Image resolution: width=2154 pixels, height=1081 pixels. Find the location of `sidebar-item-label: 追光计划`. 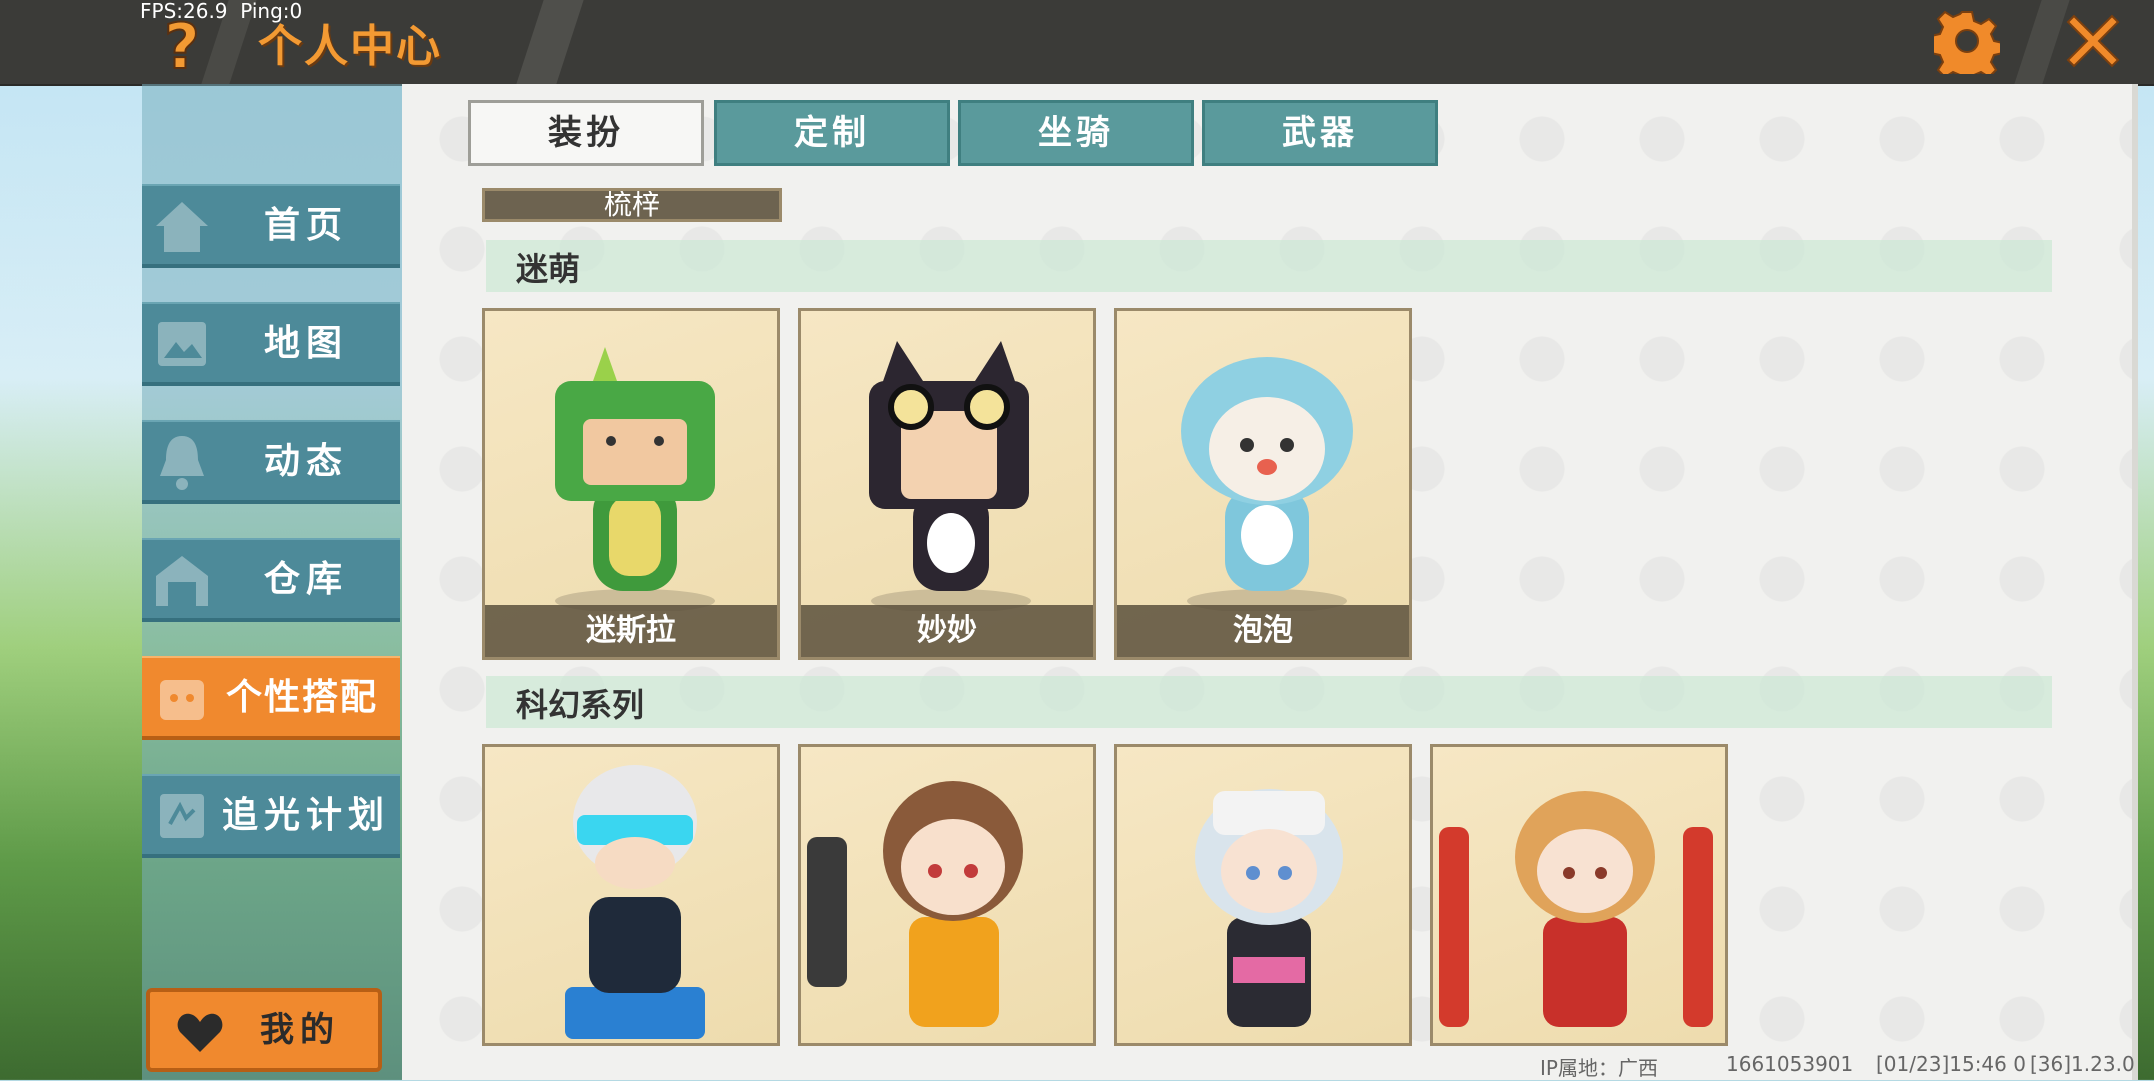

sidebar-item-label: 追光计划 is located at coordinates (305, 815).